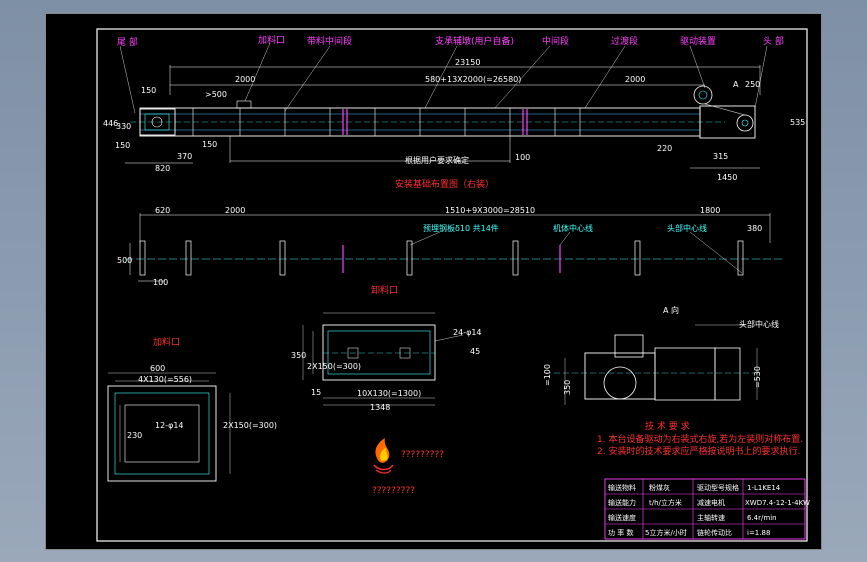 The height and width of the screenshot is (562, 867). What do you see at coordinates (475, 351) in the screenshot?
I see `odim-45: 45` at bounding box center [475, 351].